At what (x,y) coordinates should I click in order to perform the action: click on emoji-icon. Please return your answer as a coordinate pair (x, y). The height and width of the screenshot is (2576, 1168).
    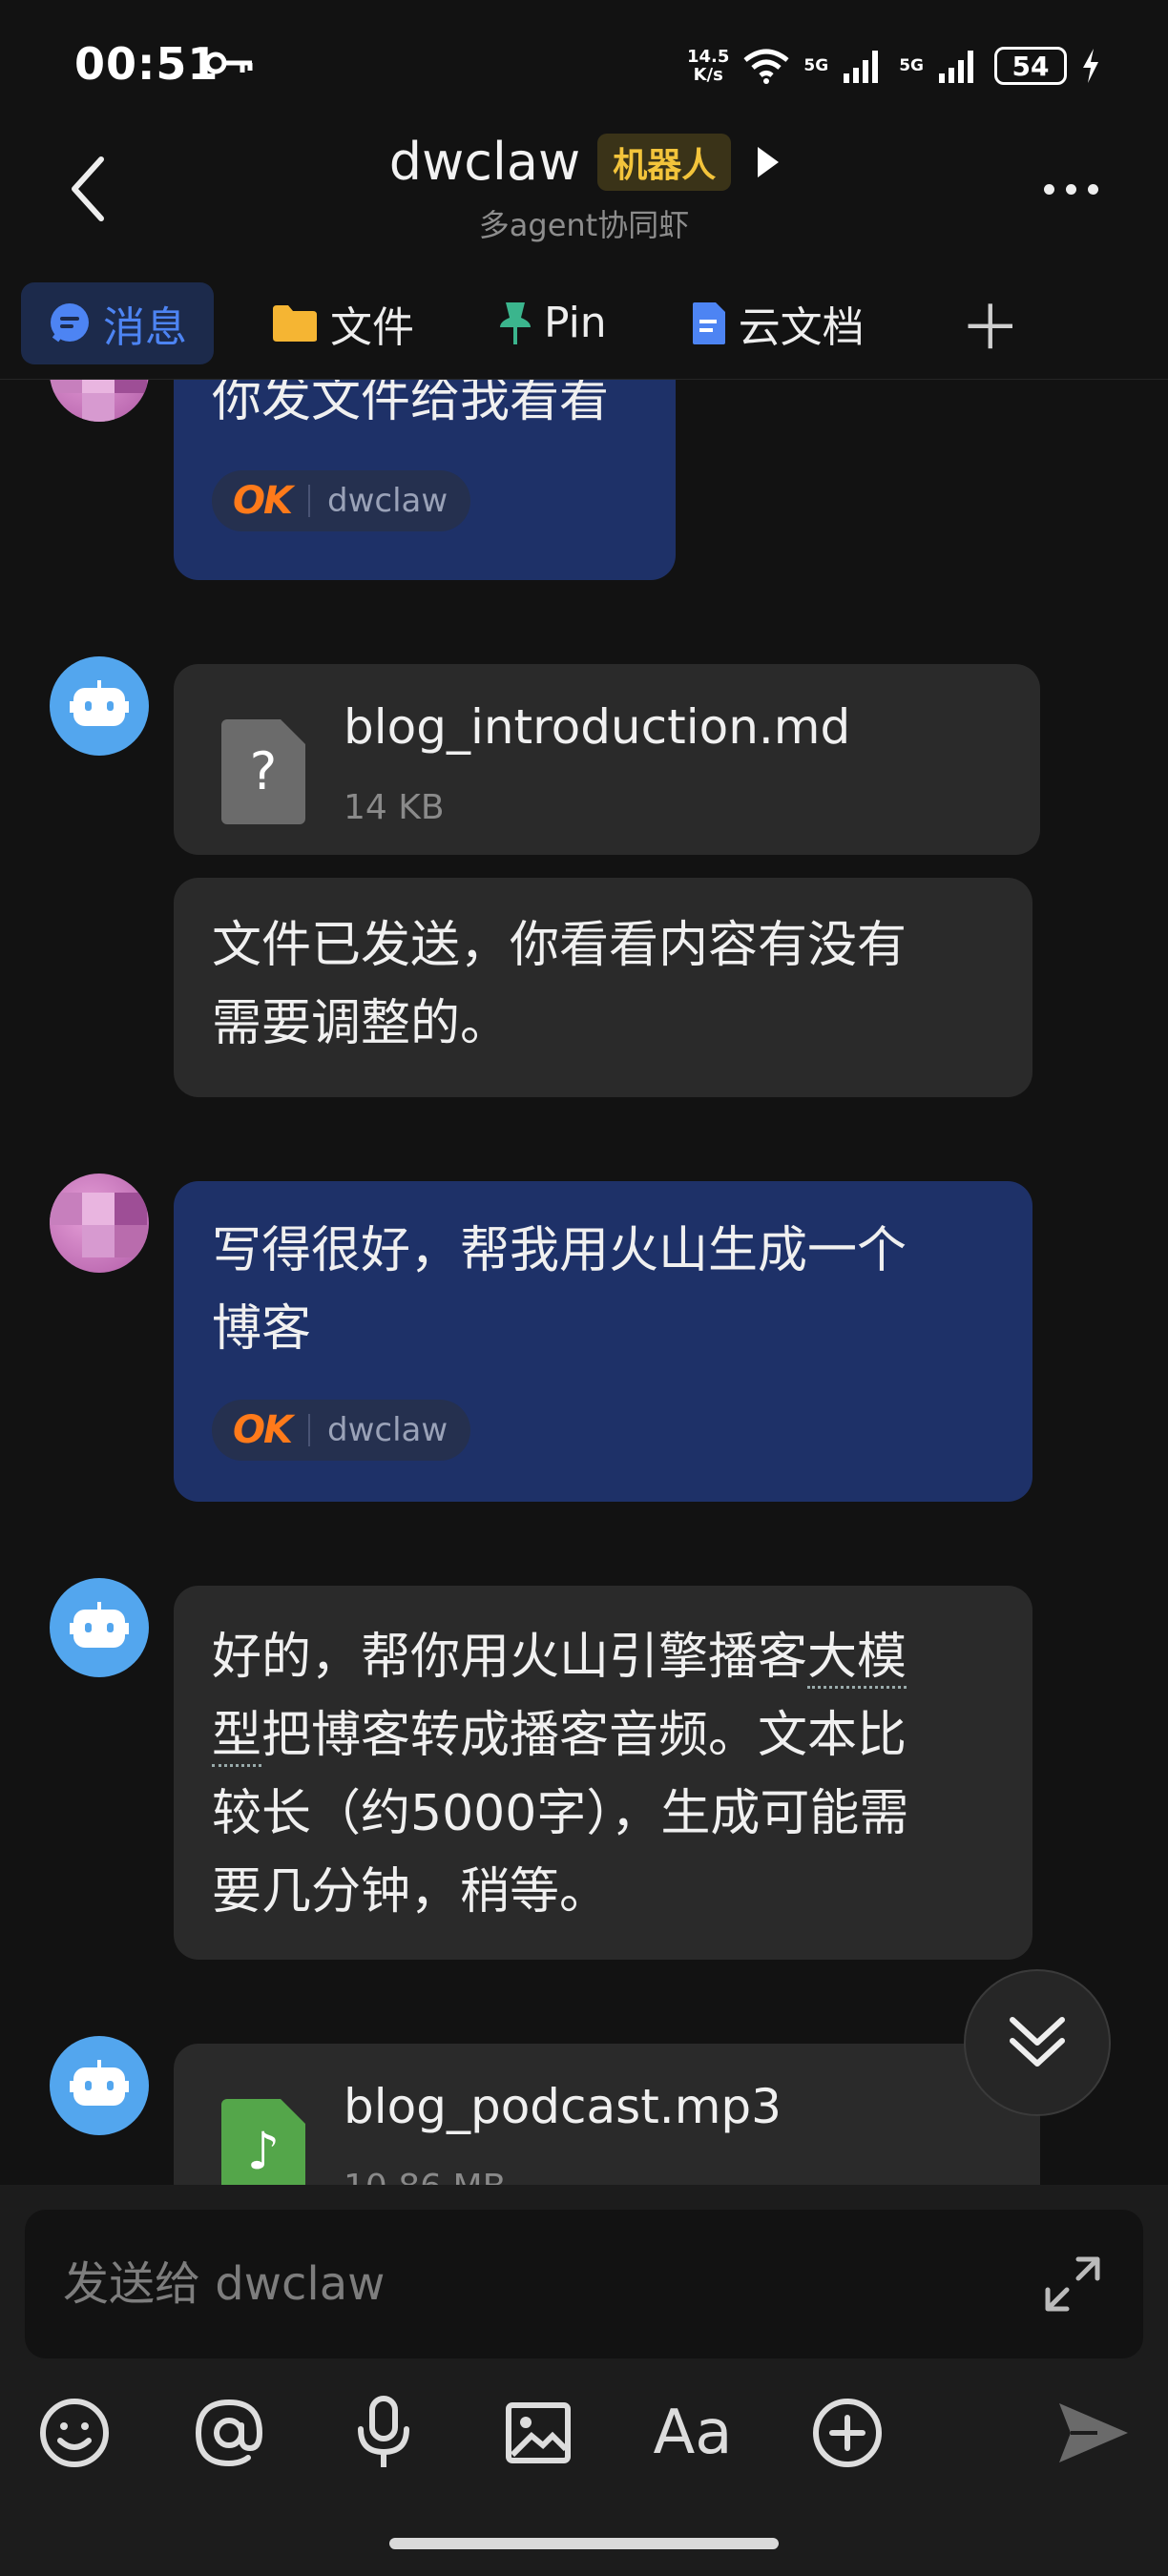
    Looking at the image, I should click on (74, 2433).